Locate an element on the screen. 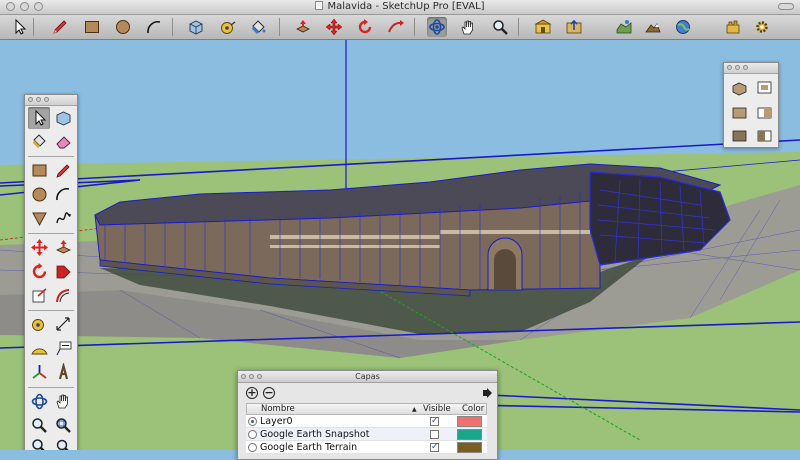 The height and width of the screenshot is (460, 800). palette-polygon-button is located at coordinates (39, 218).